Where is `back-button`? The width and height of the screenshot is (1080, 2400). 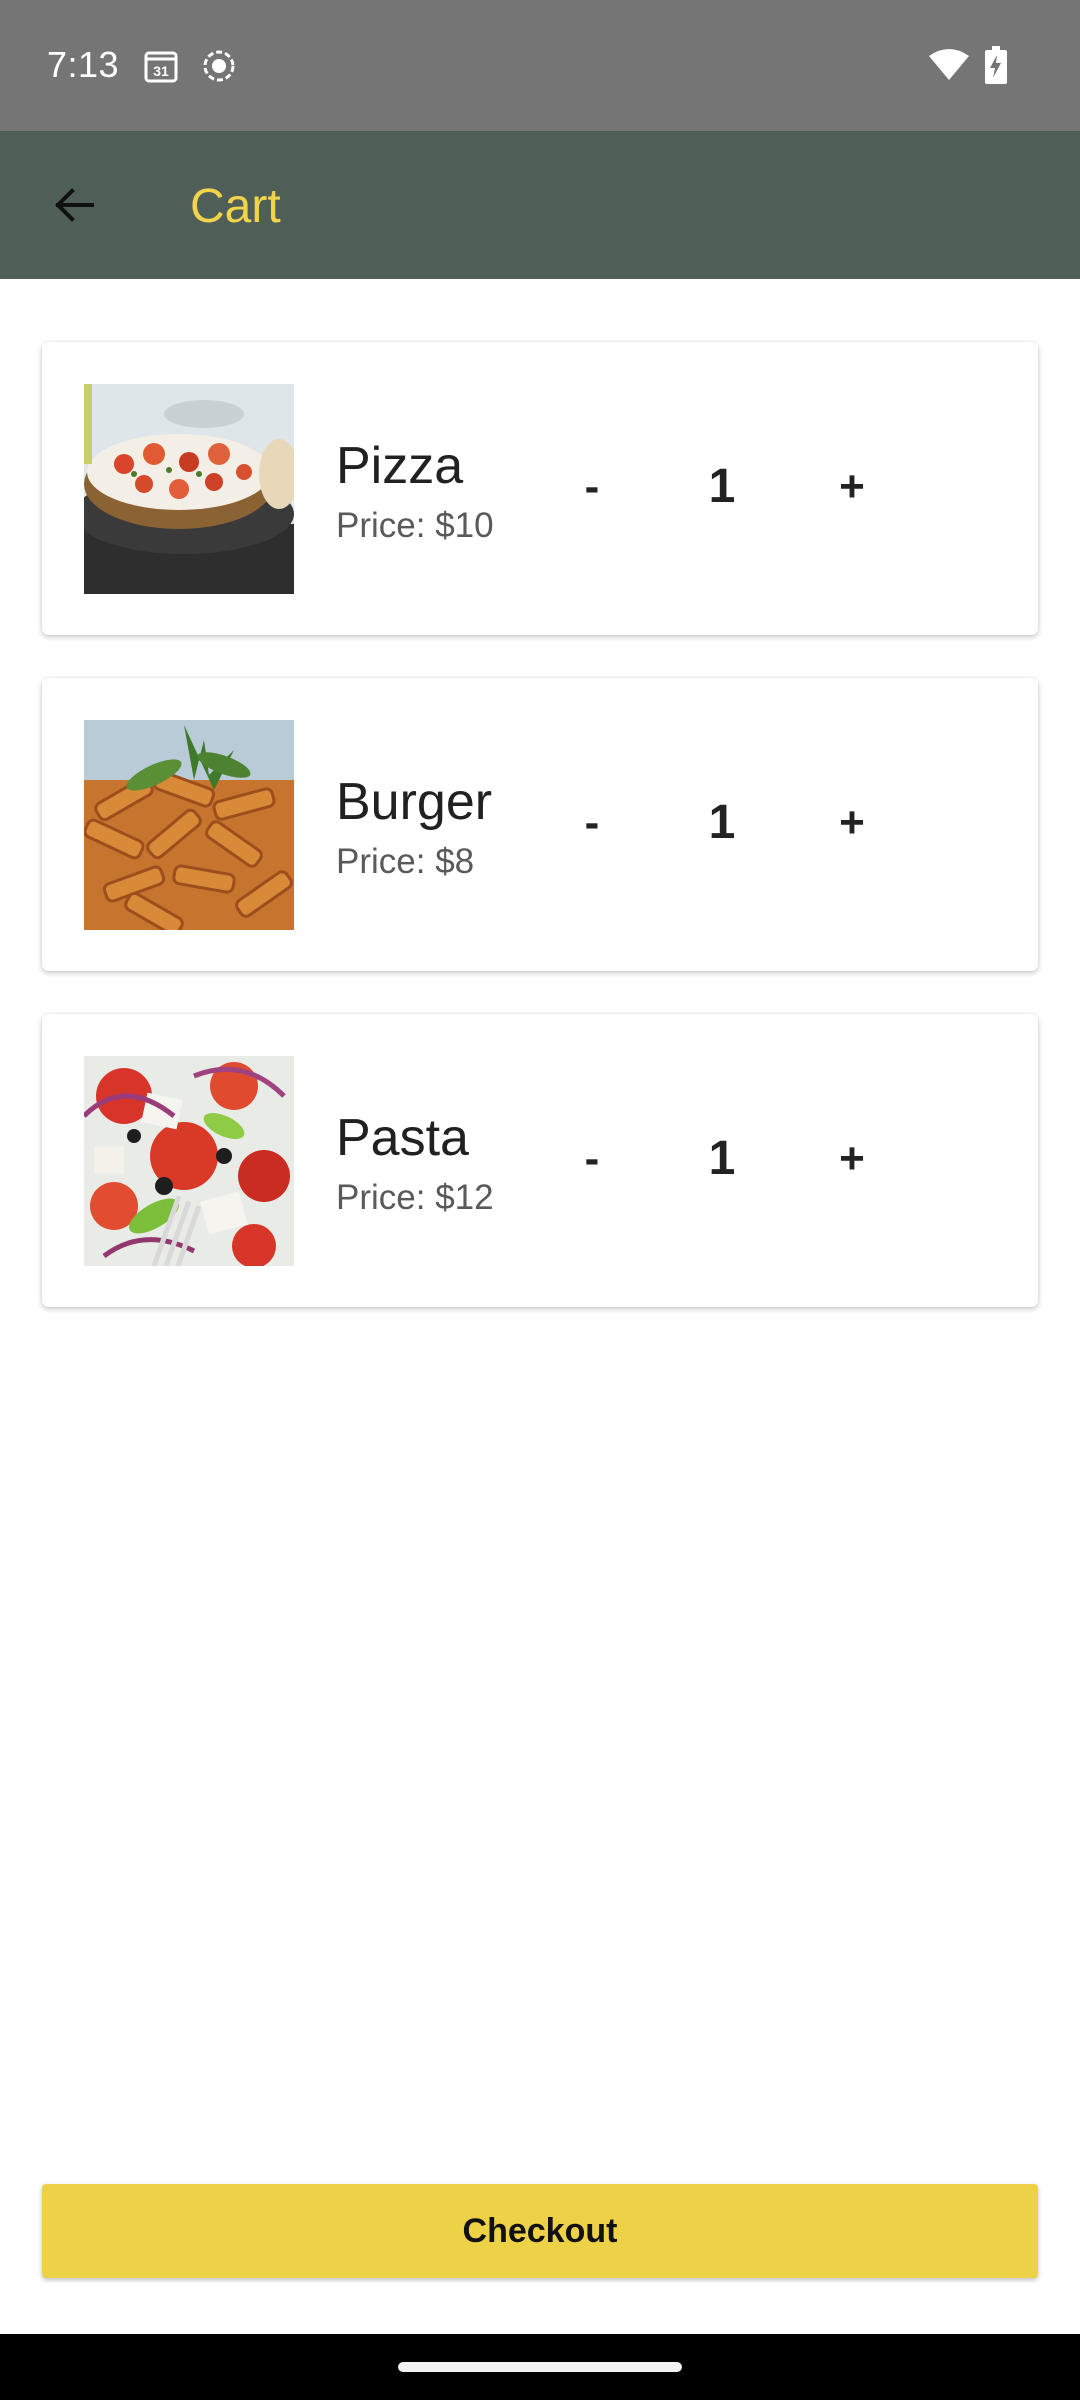
back-button is located at coordinates (74, 205).